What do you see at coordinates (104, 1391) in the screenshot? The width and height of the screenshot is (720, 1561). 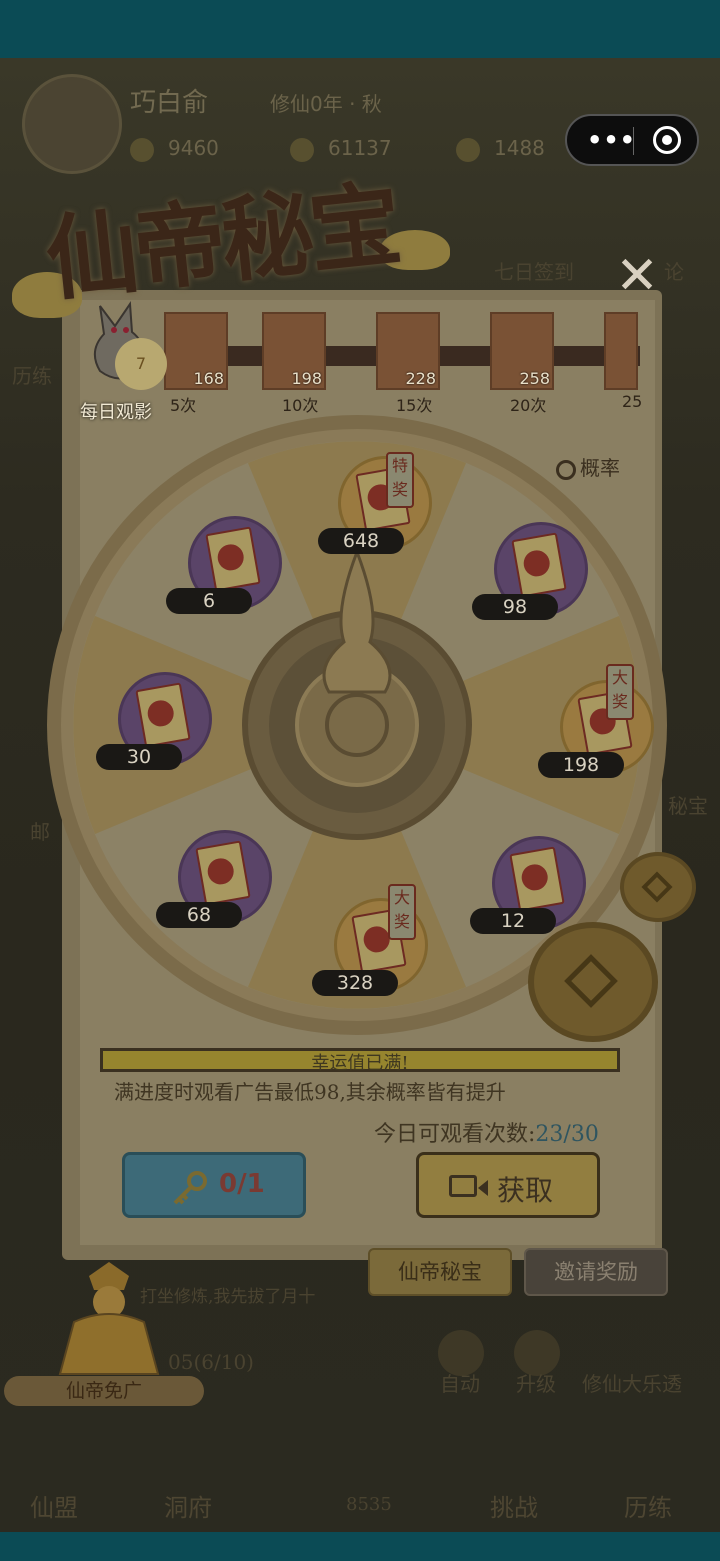 I see `ad-free-label: 仙帝免广` at bounding box center [104, 1391].